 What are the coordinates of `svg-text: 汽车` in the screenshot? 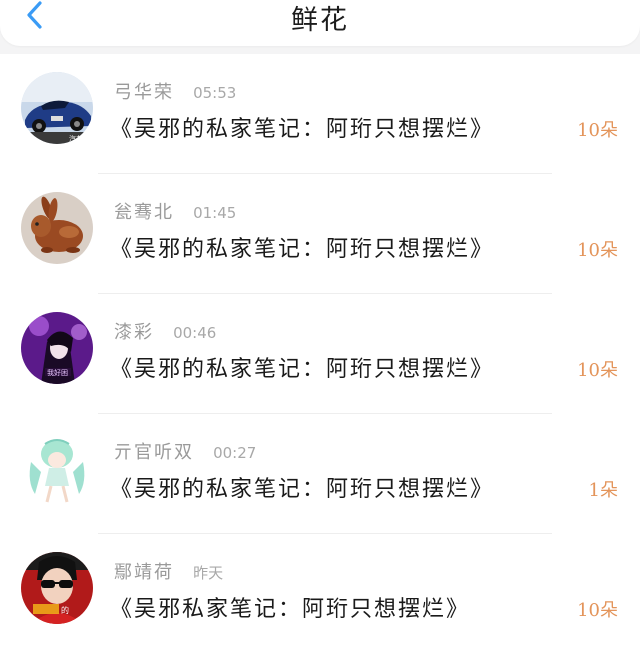 It's located at (76, 138).